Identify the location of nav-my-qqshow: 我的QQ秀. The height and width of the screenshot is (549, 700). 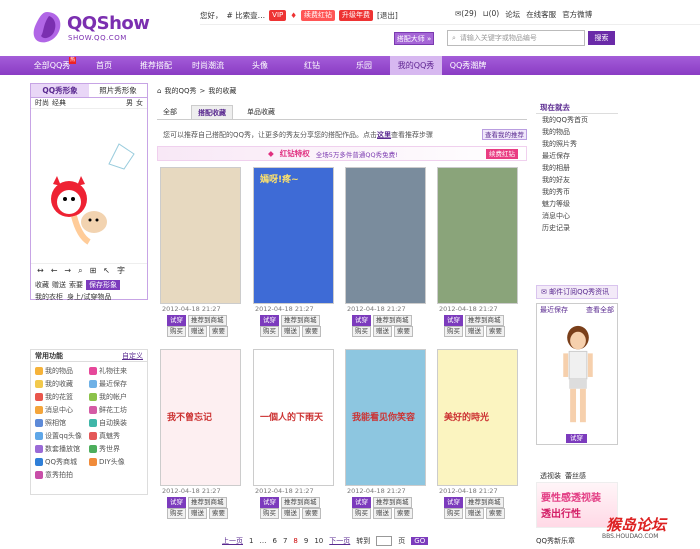
(416, 65).